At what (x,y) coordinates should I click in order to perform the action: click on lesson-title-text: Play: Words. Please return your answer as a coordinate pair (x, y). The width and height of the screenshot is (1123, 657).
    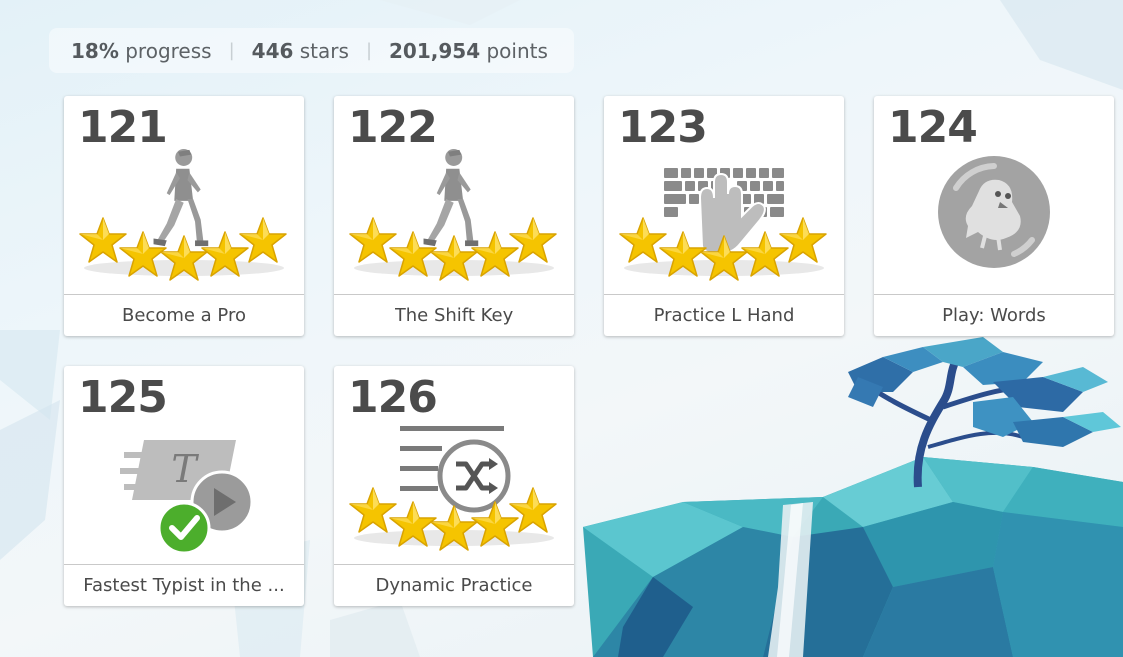
    Looking at the image, I should click on (994, 315).